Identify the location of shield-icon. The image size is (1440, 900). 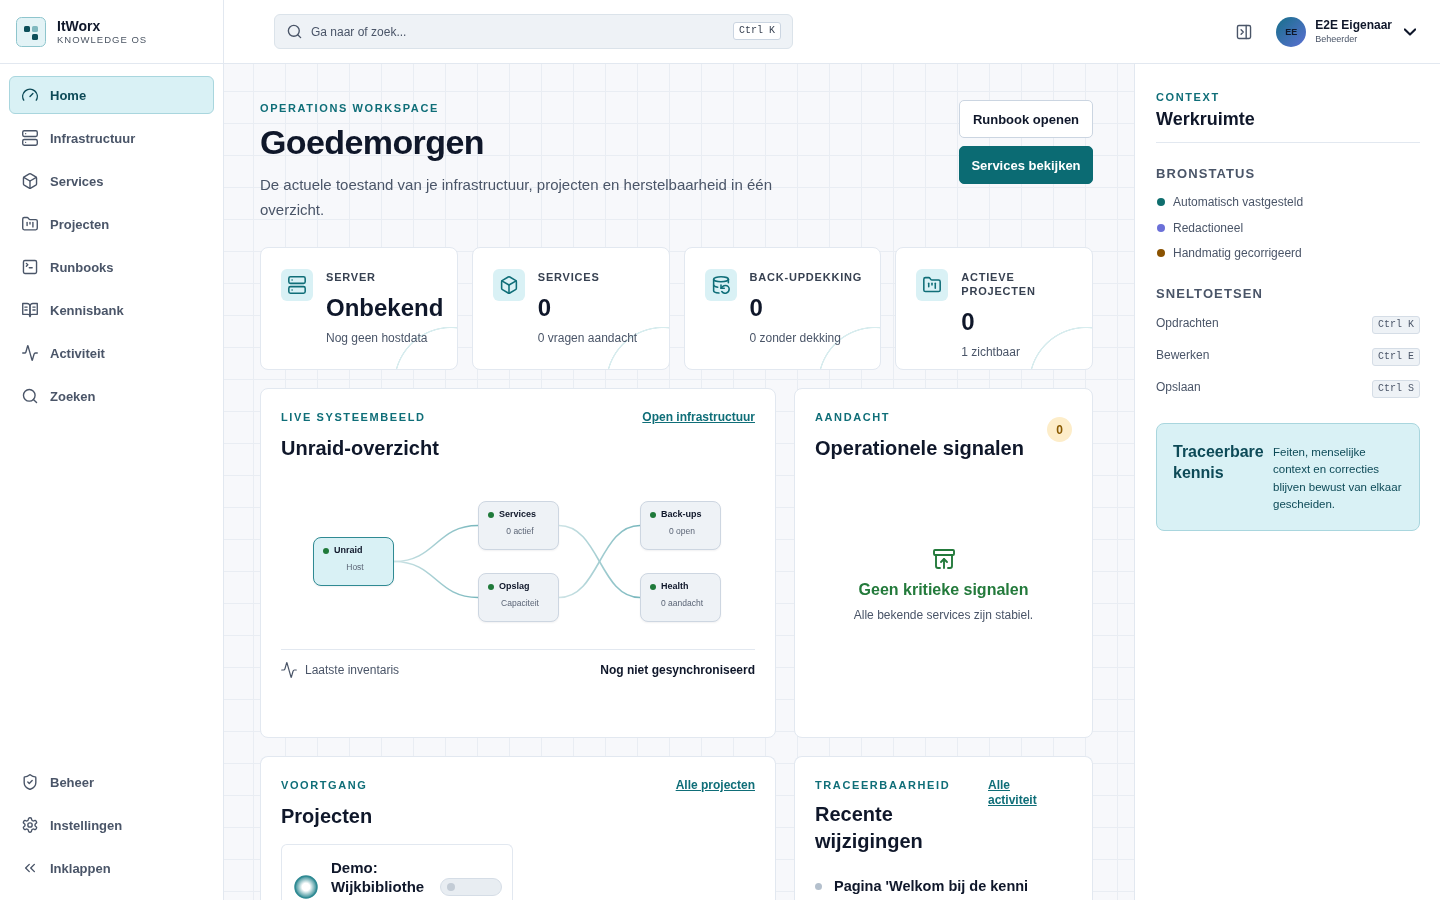
(30, 782).